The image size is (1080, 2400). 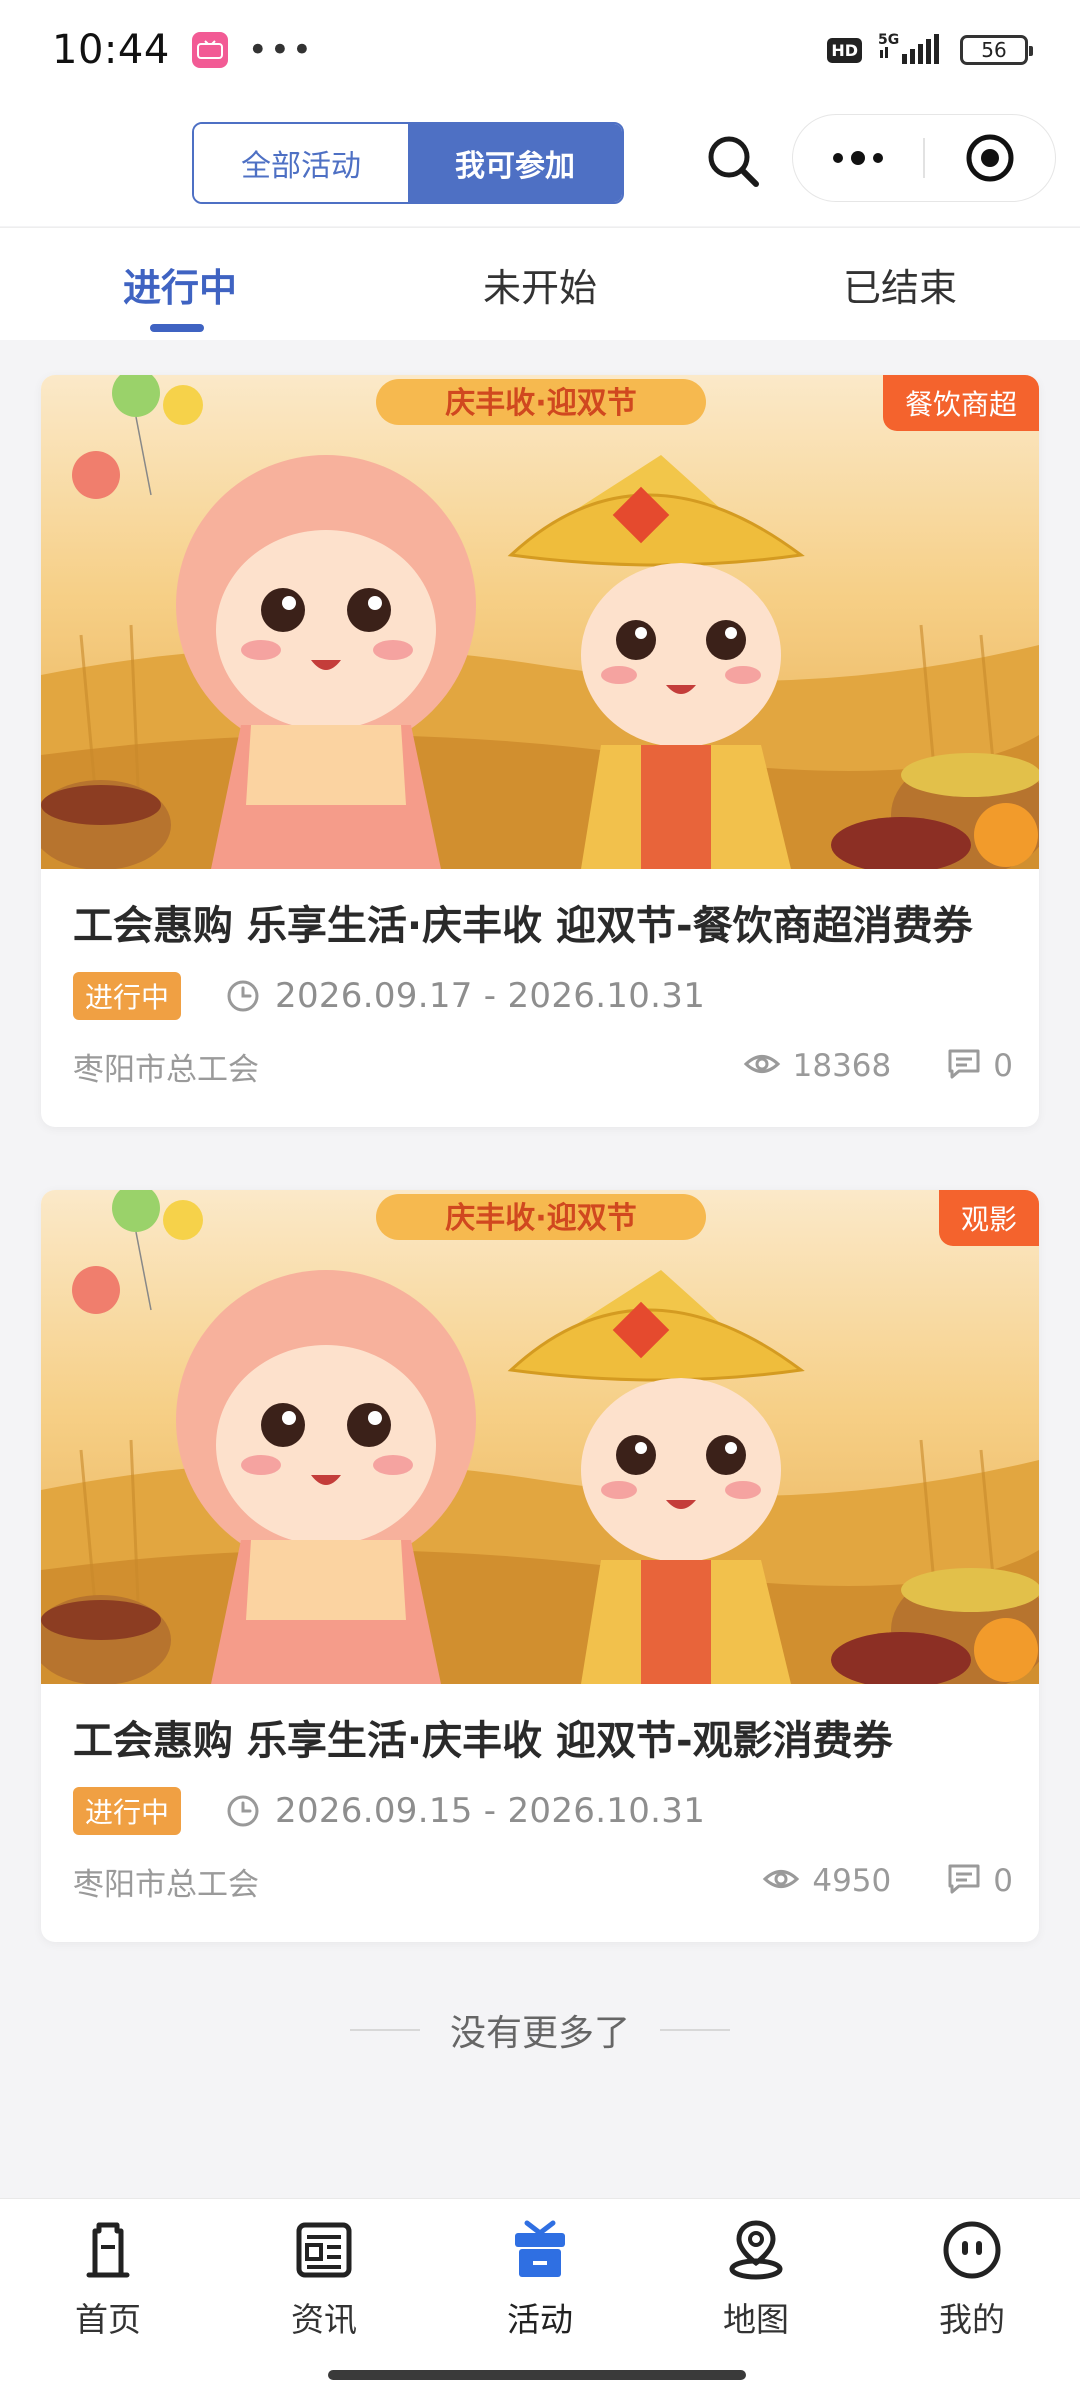 I want to click on nav-activity-label: 活动, so click(x=540, y=2319).